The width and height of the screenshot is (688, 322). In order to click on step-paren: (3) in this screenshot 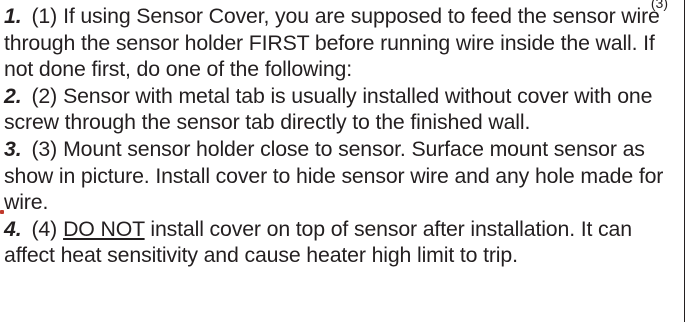, I will do `click(44, 148)`.